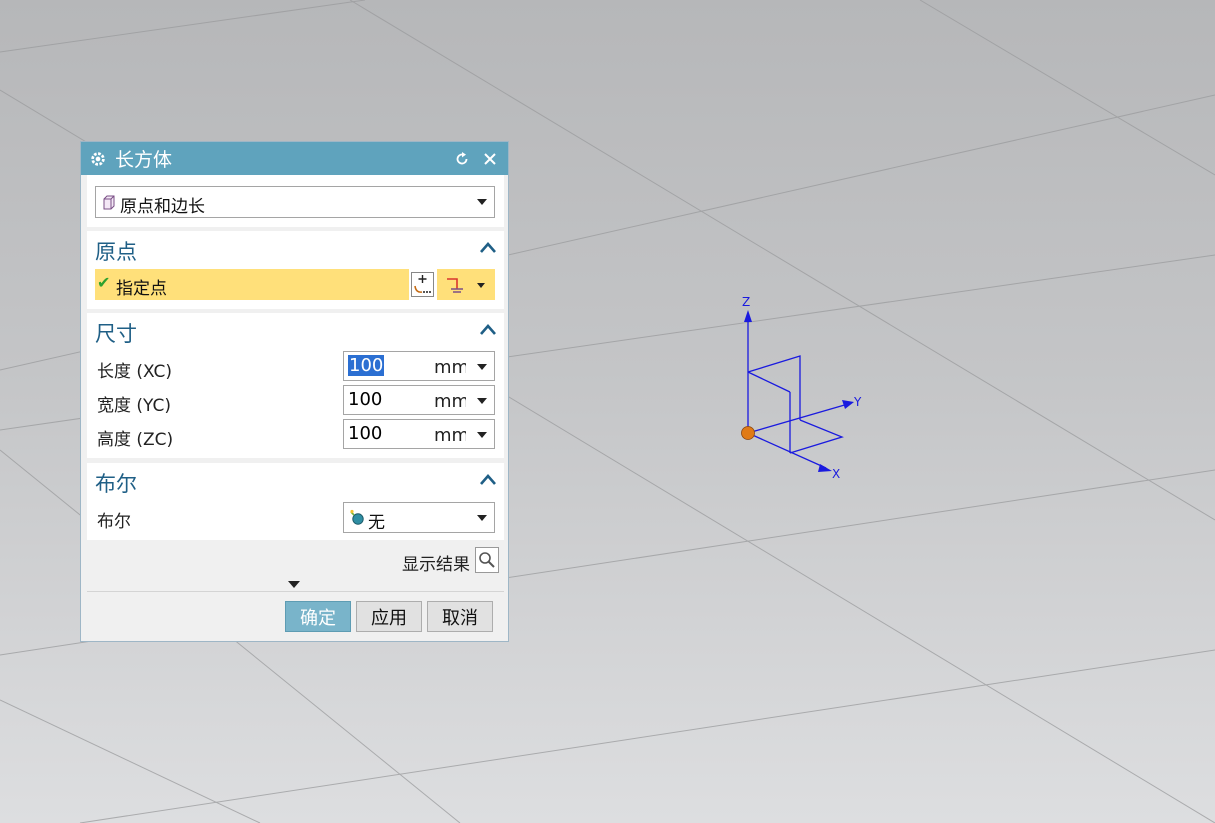 The height and width of the screenshot is (823, 1215). I want to click on origin-section-title: 原点, so click(116, 252).